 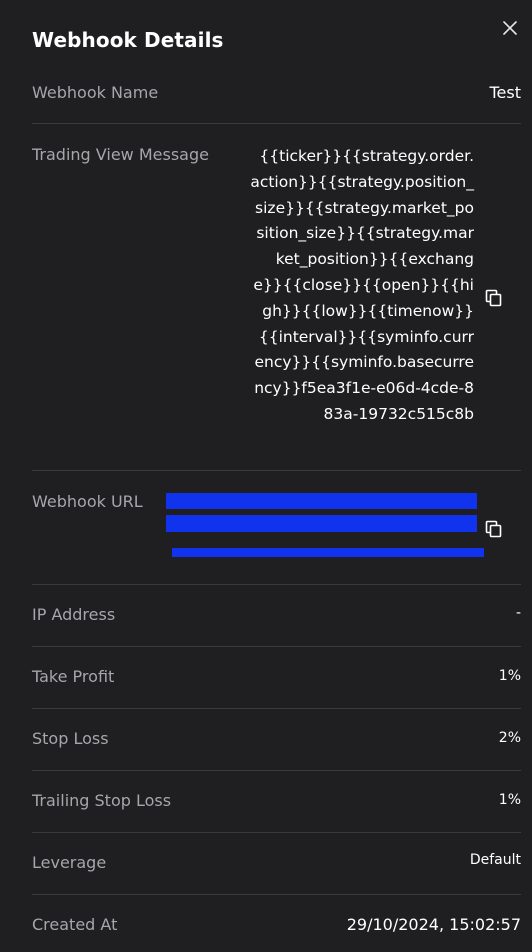 I want to click on leverage-label: Leverage, so click(x=69, y=862).